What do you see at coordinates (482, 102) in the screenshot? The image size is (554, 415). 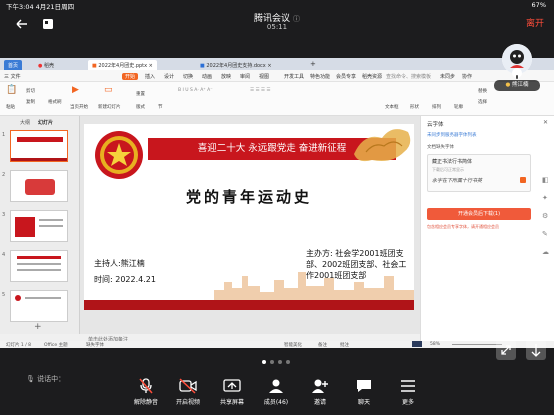 I see `select-button: 选择` at bounding box center [482, 102].